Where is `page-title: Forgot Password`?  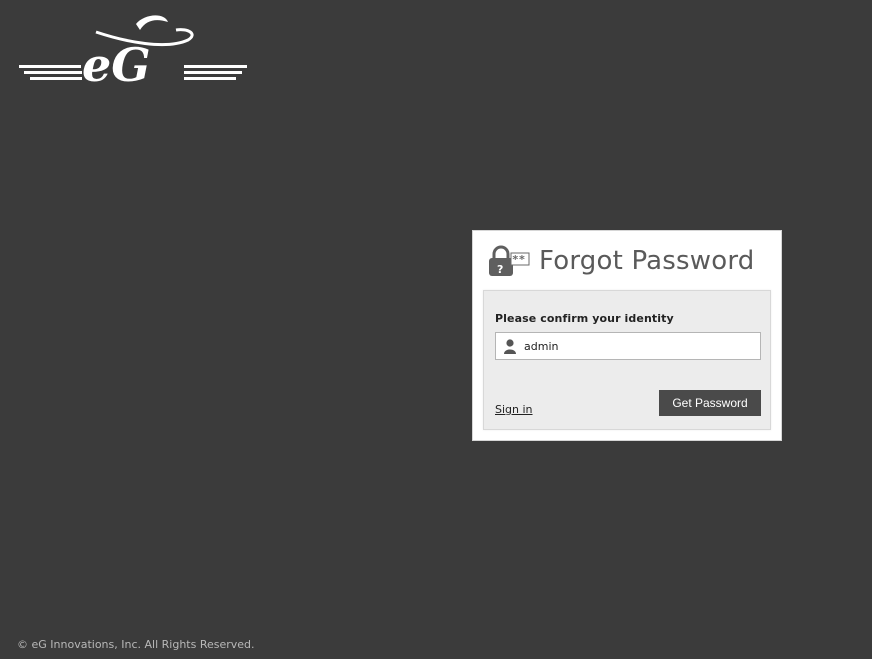 page-title: Forgot Password is located at coordinates (647, 261).